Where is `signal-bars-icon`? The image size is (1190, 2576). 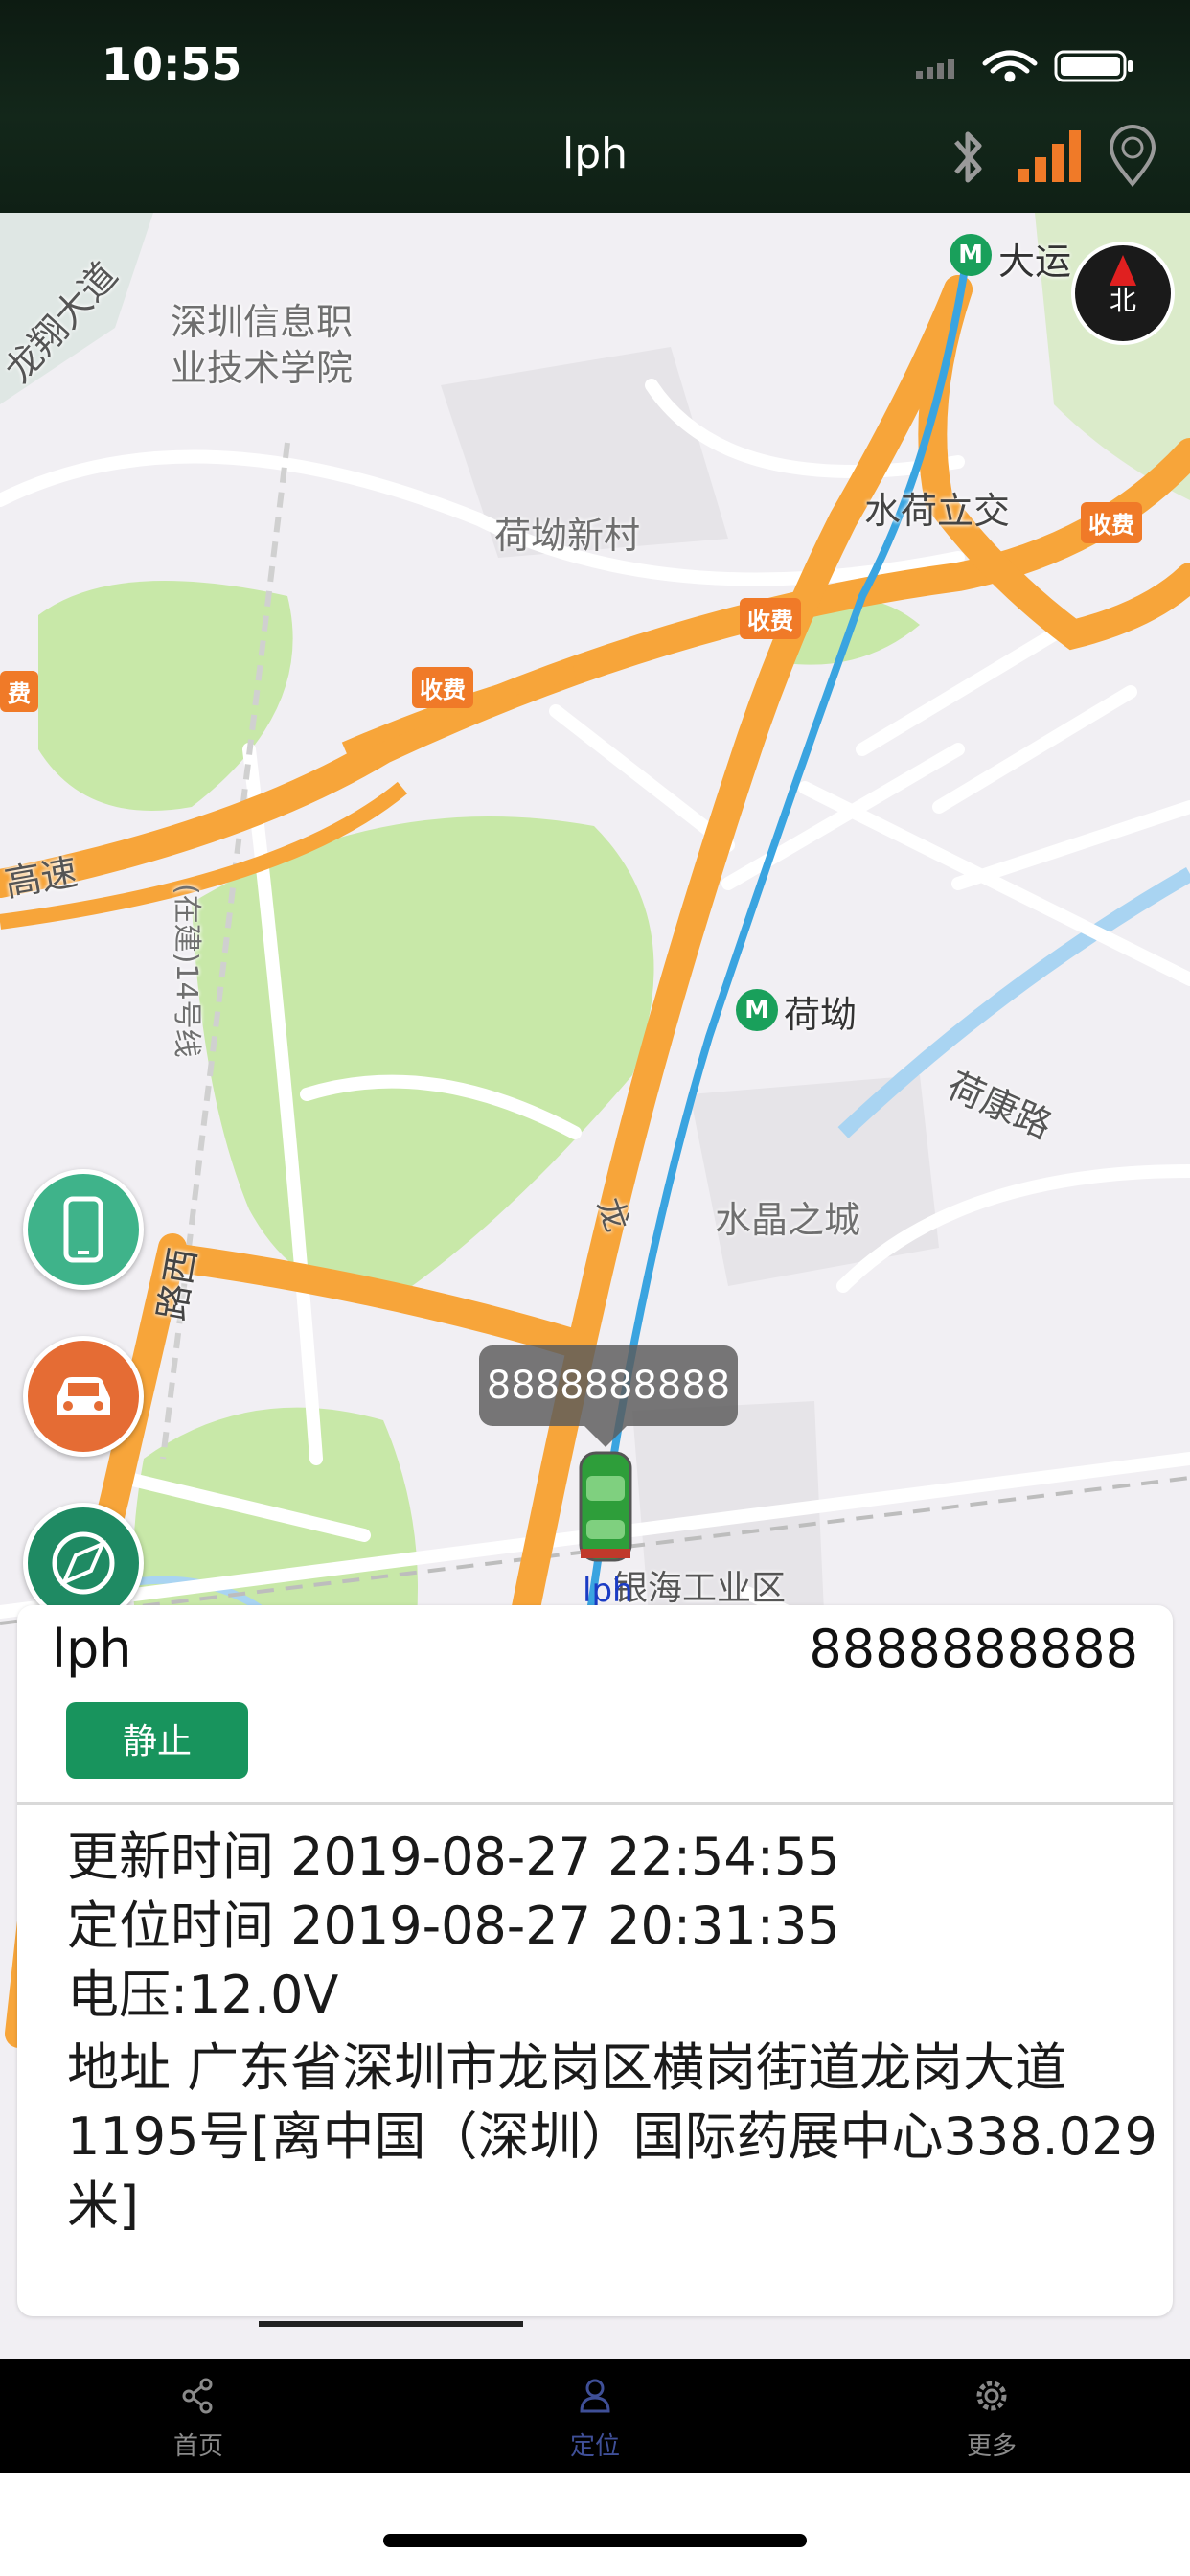 signal-bars-icon is located at coordinates (1049, 156).